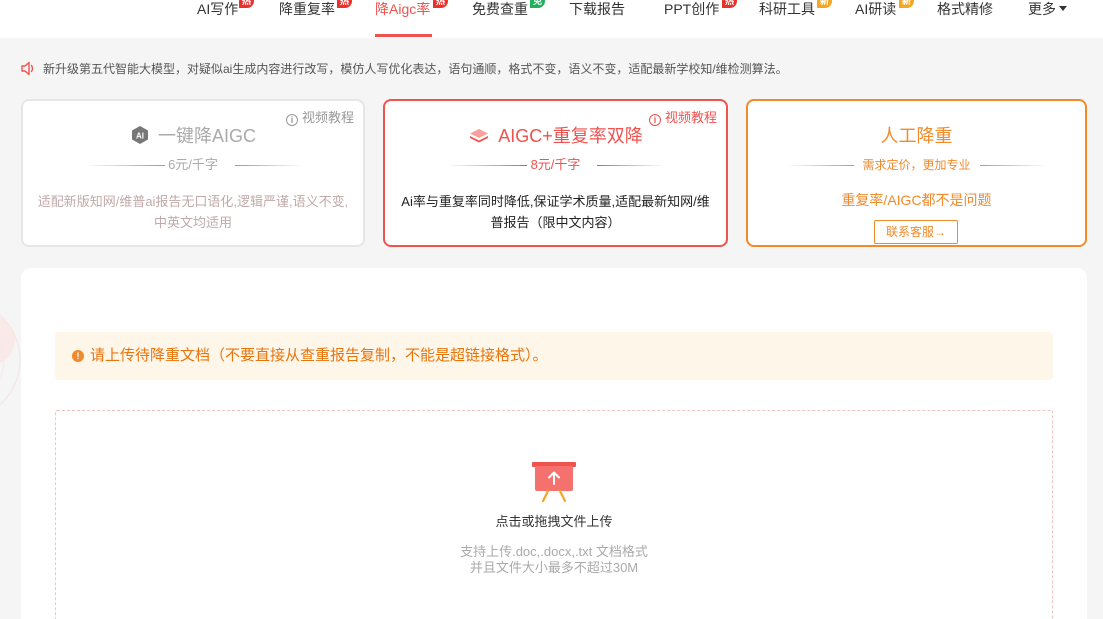  What do you see at coordinates (796, 19) in the screenshot?
I see `nav-item-research-tools: 科研工具 新` at bounding box center [796, 19].